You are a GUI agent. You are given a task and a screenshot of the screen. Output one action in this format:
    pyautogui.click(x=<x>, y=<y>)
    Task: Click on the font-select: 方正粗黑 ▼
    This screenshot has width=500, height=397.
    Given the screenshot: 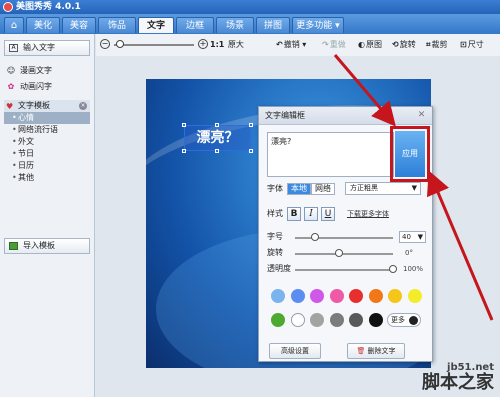 What is the action you would take?
    pyautogui.click(x=383, y=188)
    